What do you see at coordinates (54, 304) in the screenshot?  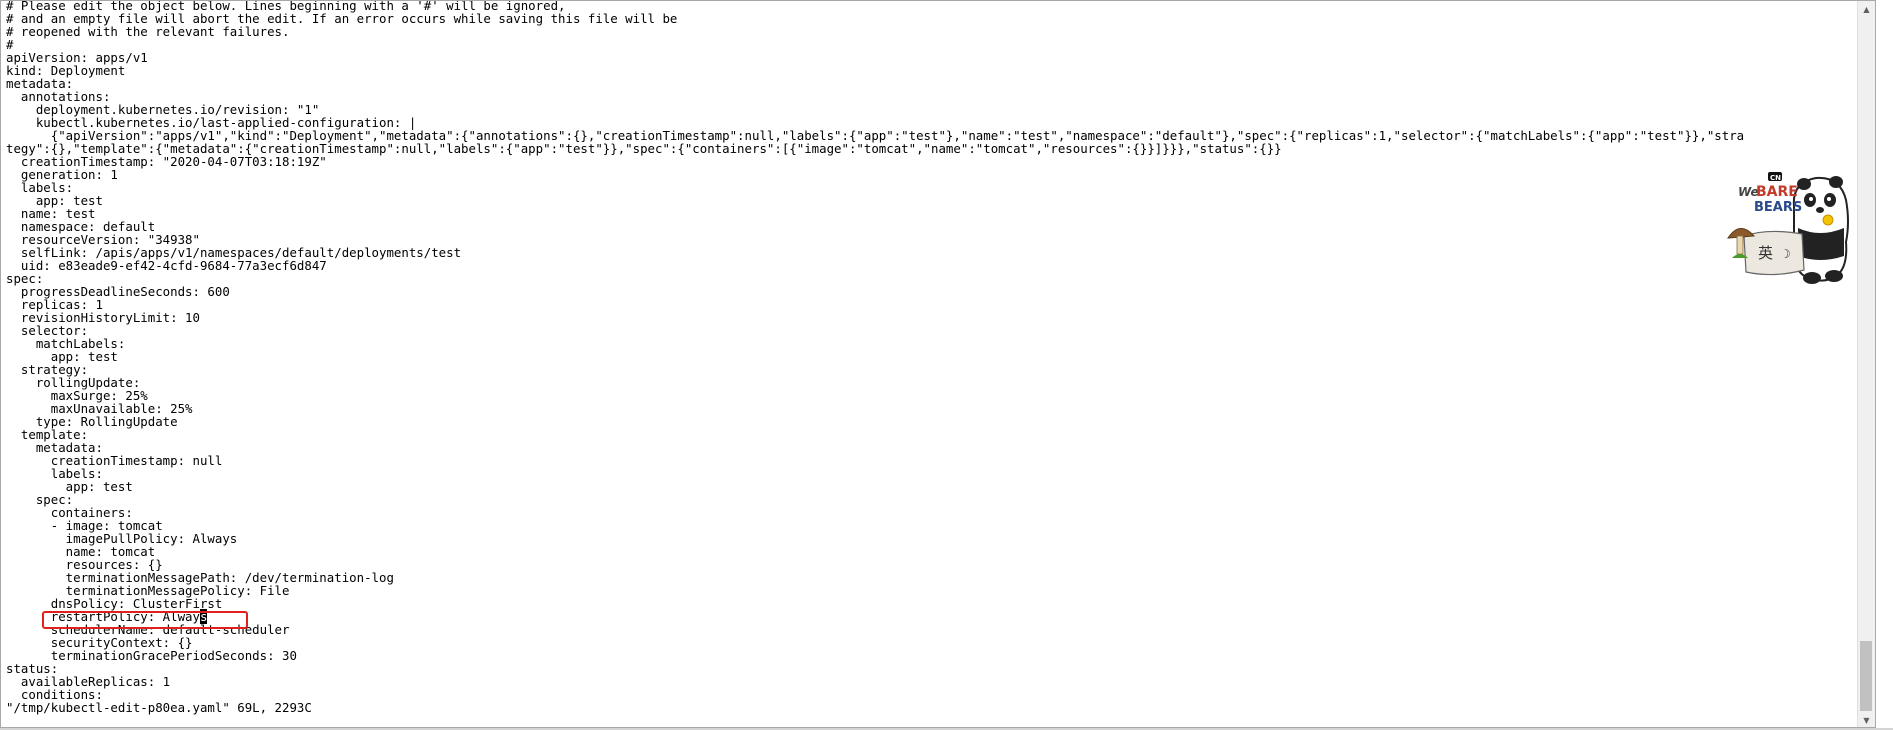 I see `editor-line: replicas: 1` at bounding box center [54, 304].